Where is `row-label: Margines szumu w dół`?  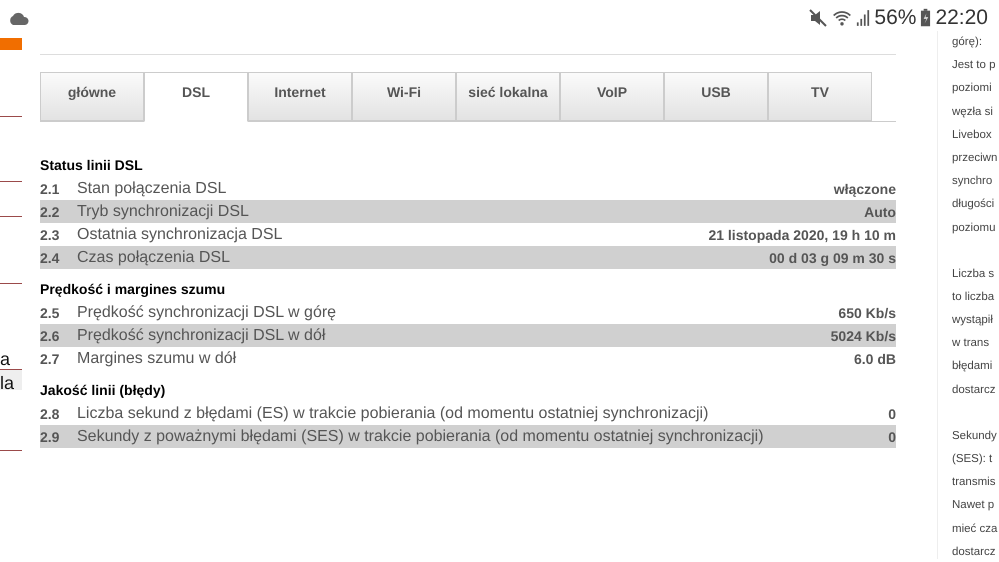
row-label: Margines szumu w dół is located at coordinates (157, 359).